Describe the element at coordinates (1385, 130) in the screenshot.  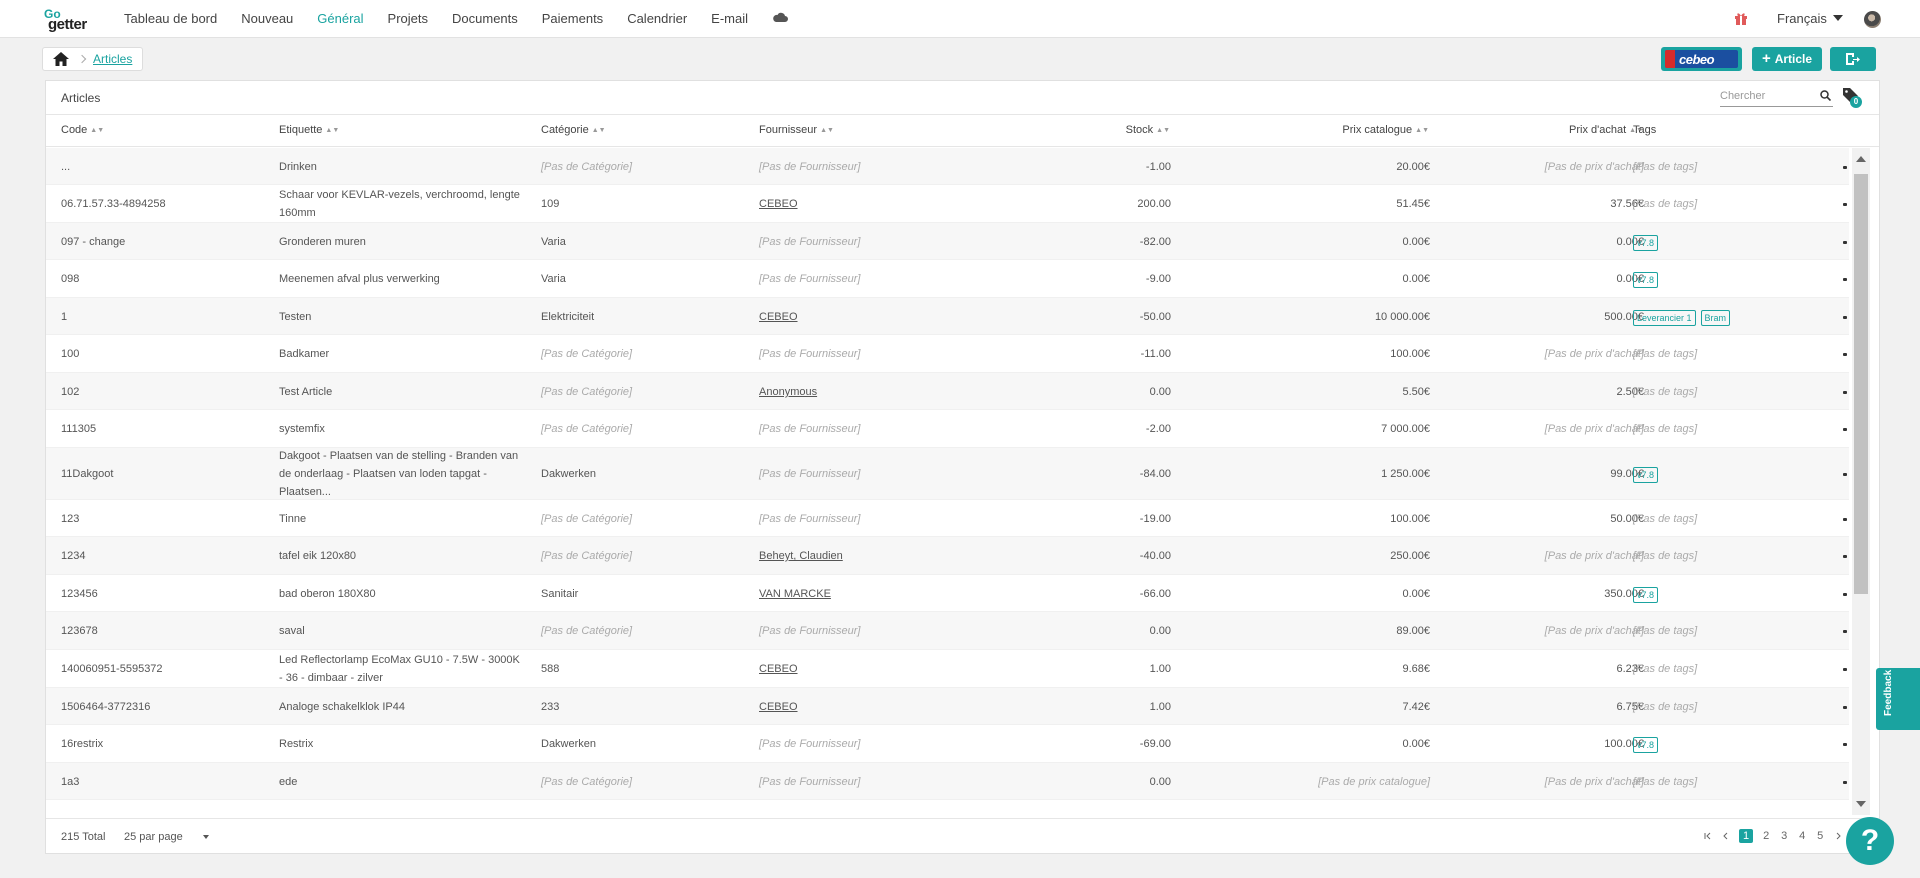
I see `column-header-prix-catalogue: Prix catalogue ▲▼` at that location.